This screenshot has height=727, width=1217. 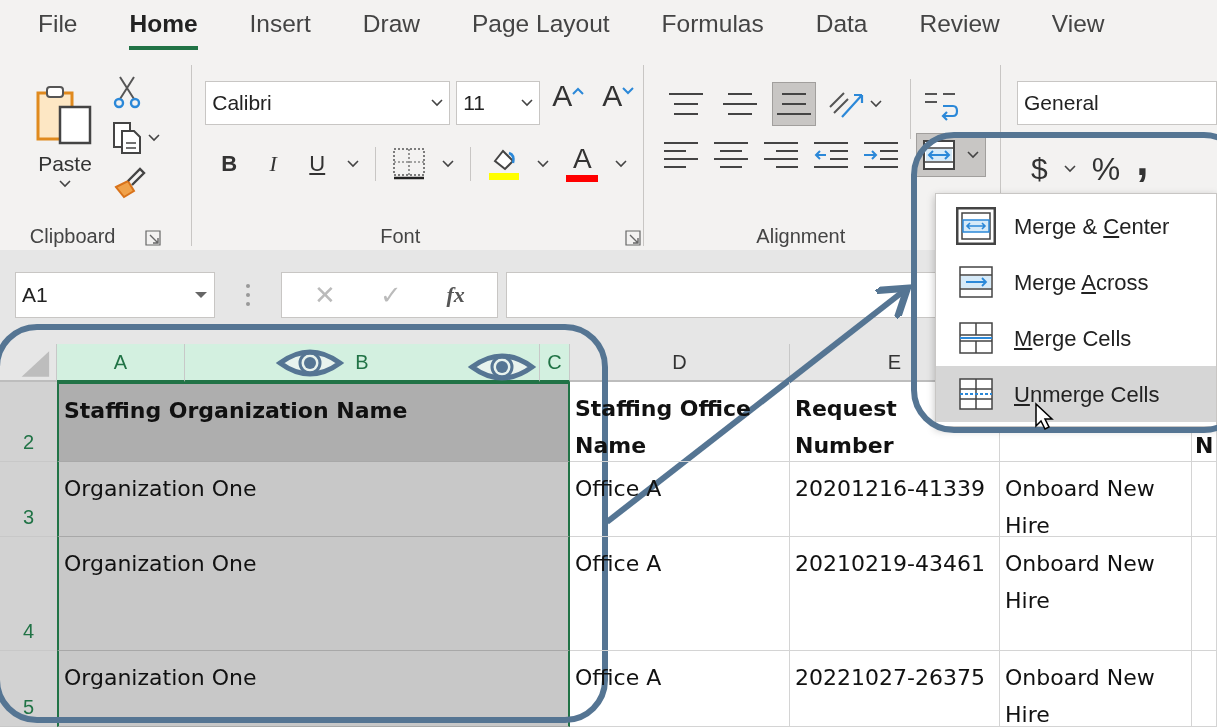 What do you see at coordinates (959, 27) in the screenshot?
I see `ribbon-tab: Review` at bounding box center [959, 27].